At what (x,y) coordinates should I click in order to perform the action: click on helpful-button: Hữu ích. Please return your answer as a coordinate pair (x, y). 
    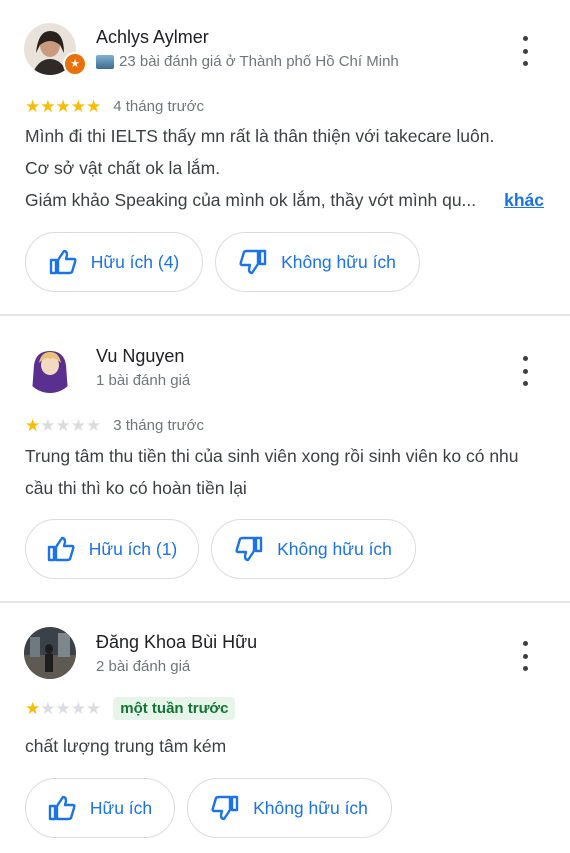
    Looking at the image, I should click on (100, 808).